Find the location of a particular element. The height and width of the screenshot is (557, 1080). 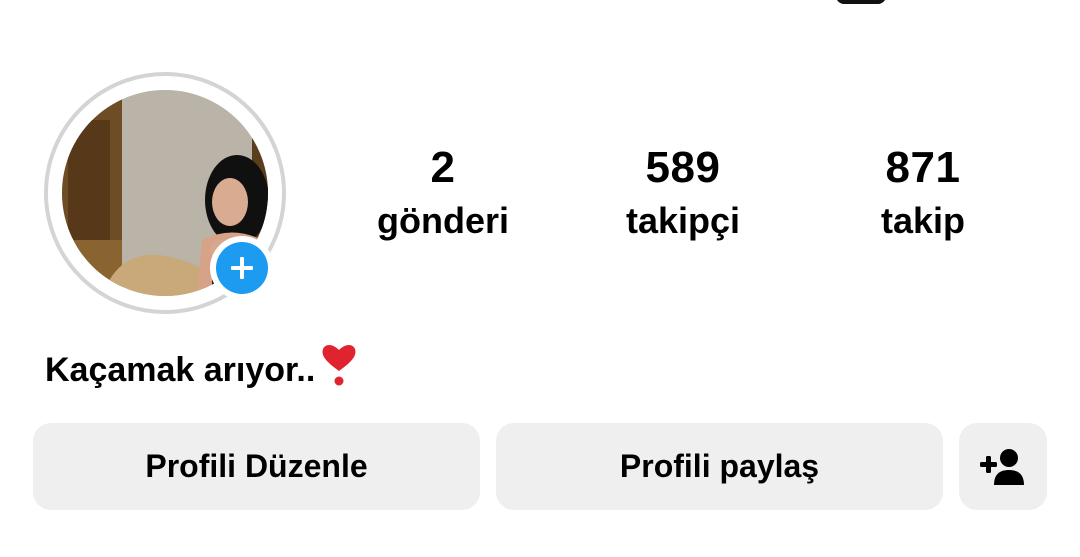

add-story-badge is located at coordinates (242, 268).